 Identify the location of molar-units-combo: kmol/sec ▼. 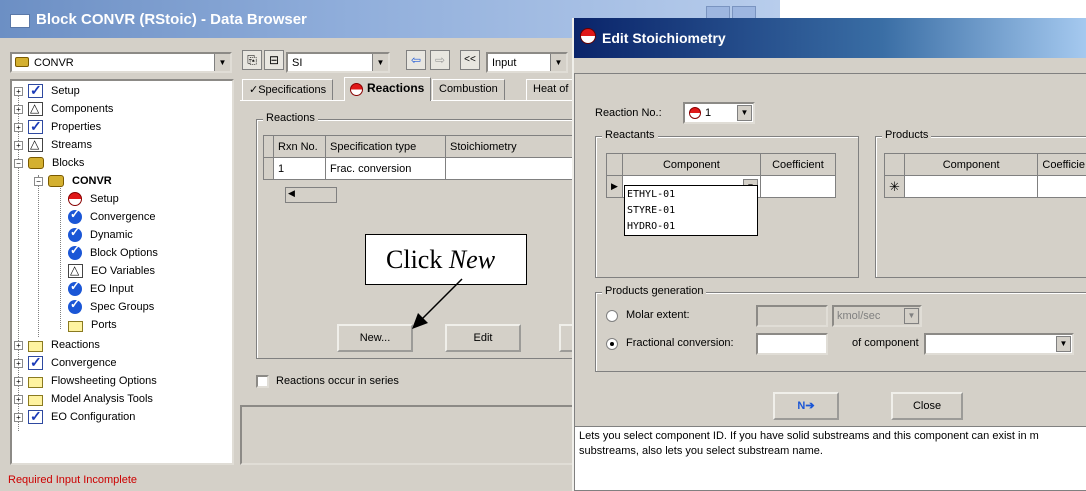
(877, 316).